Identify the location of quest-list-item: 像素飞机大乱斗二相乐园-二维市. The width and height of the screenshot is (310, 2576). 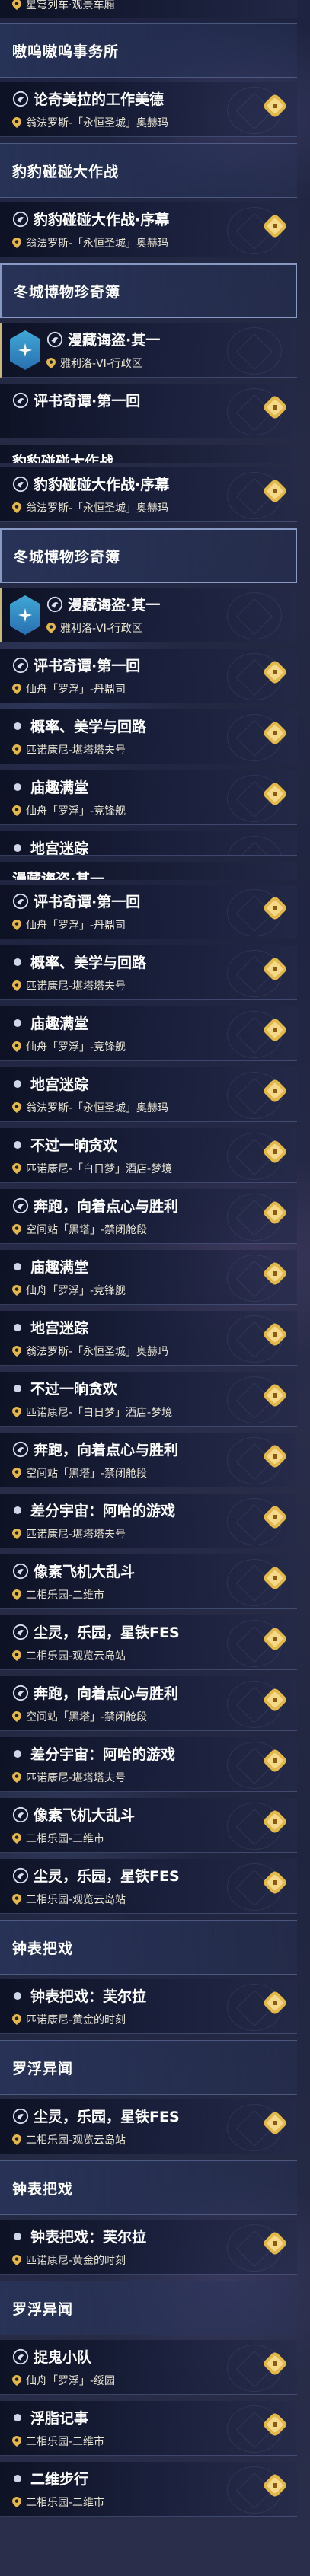
(148, 1582).